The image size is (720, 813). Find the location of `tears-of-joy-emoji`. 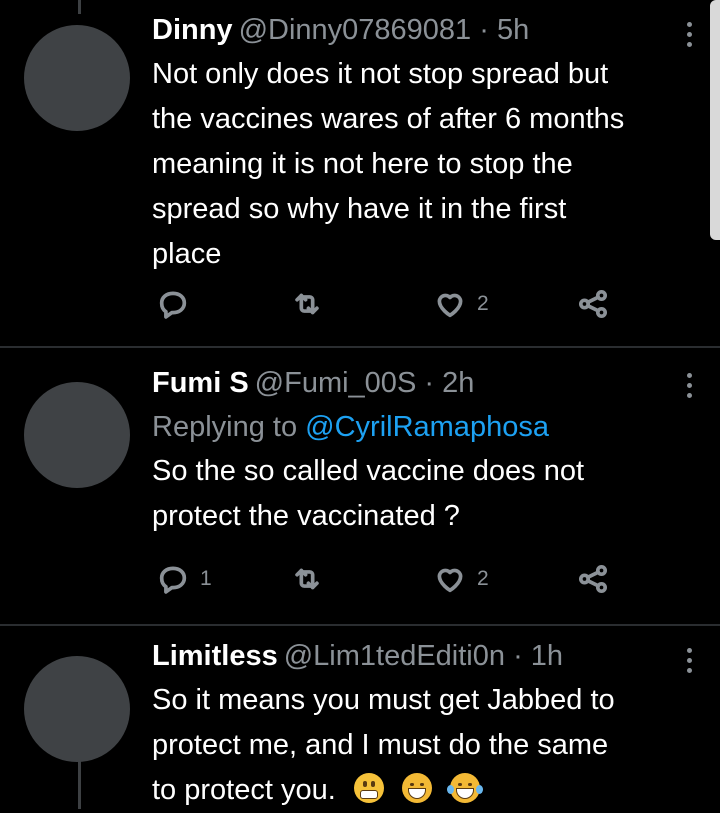

tears-of-joy-emoji is located at coordinates (464, 788).